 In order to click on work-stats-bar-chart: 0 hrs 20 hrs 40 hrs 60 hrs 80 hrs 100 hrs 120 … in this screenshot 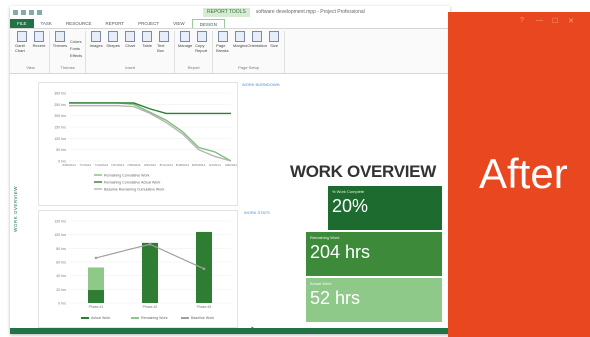, I will do `click(142, 270)`.